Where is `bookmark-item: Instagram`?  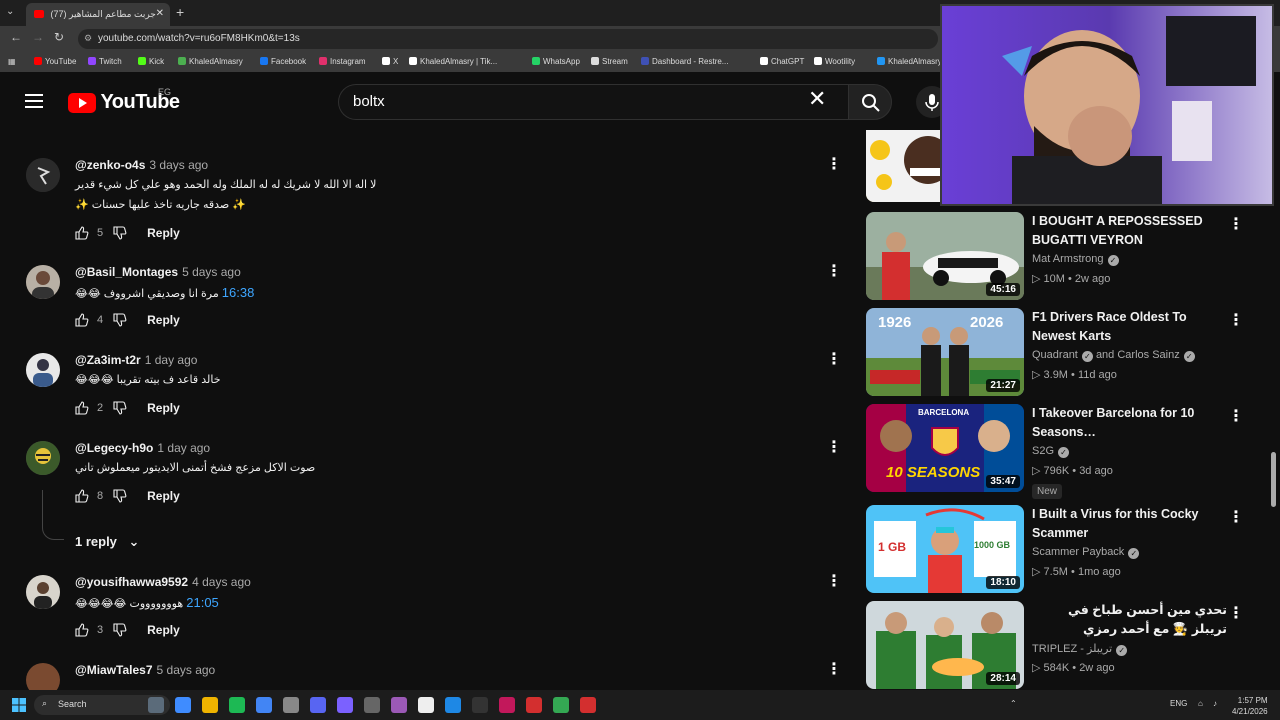 bookmark-item: Instagram is located at coordinates (342, 61).